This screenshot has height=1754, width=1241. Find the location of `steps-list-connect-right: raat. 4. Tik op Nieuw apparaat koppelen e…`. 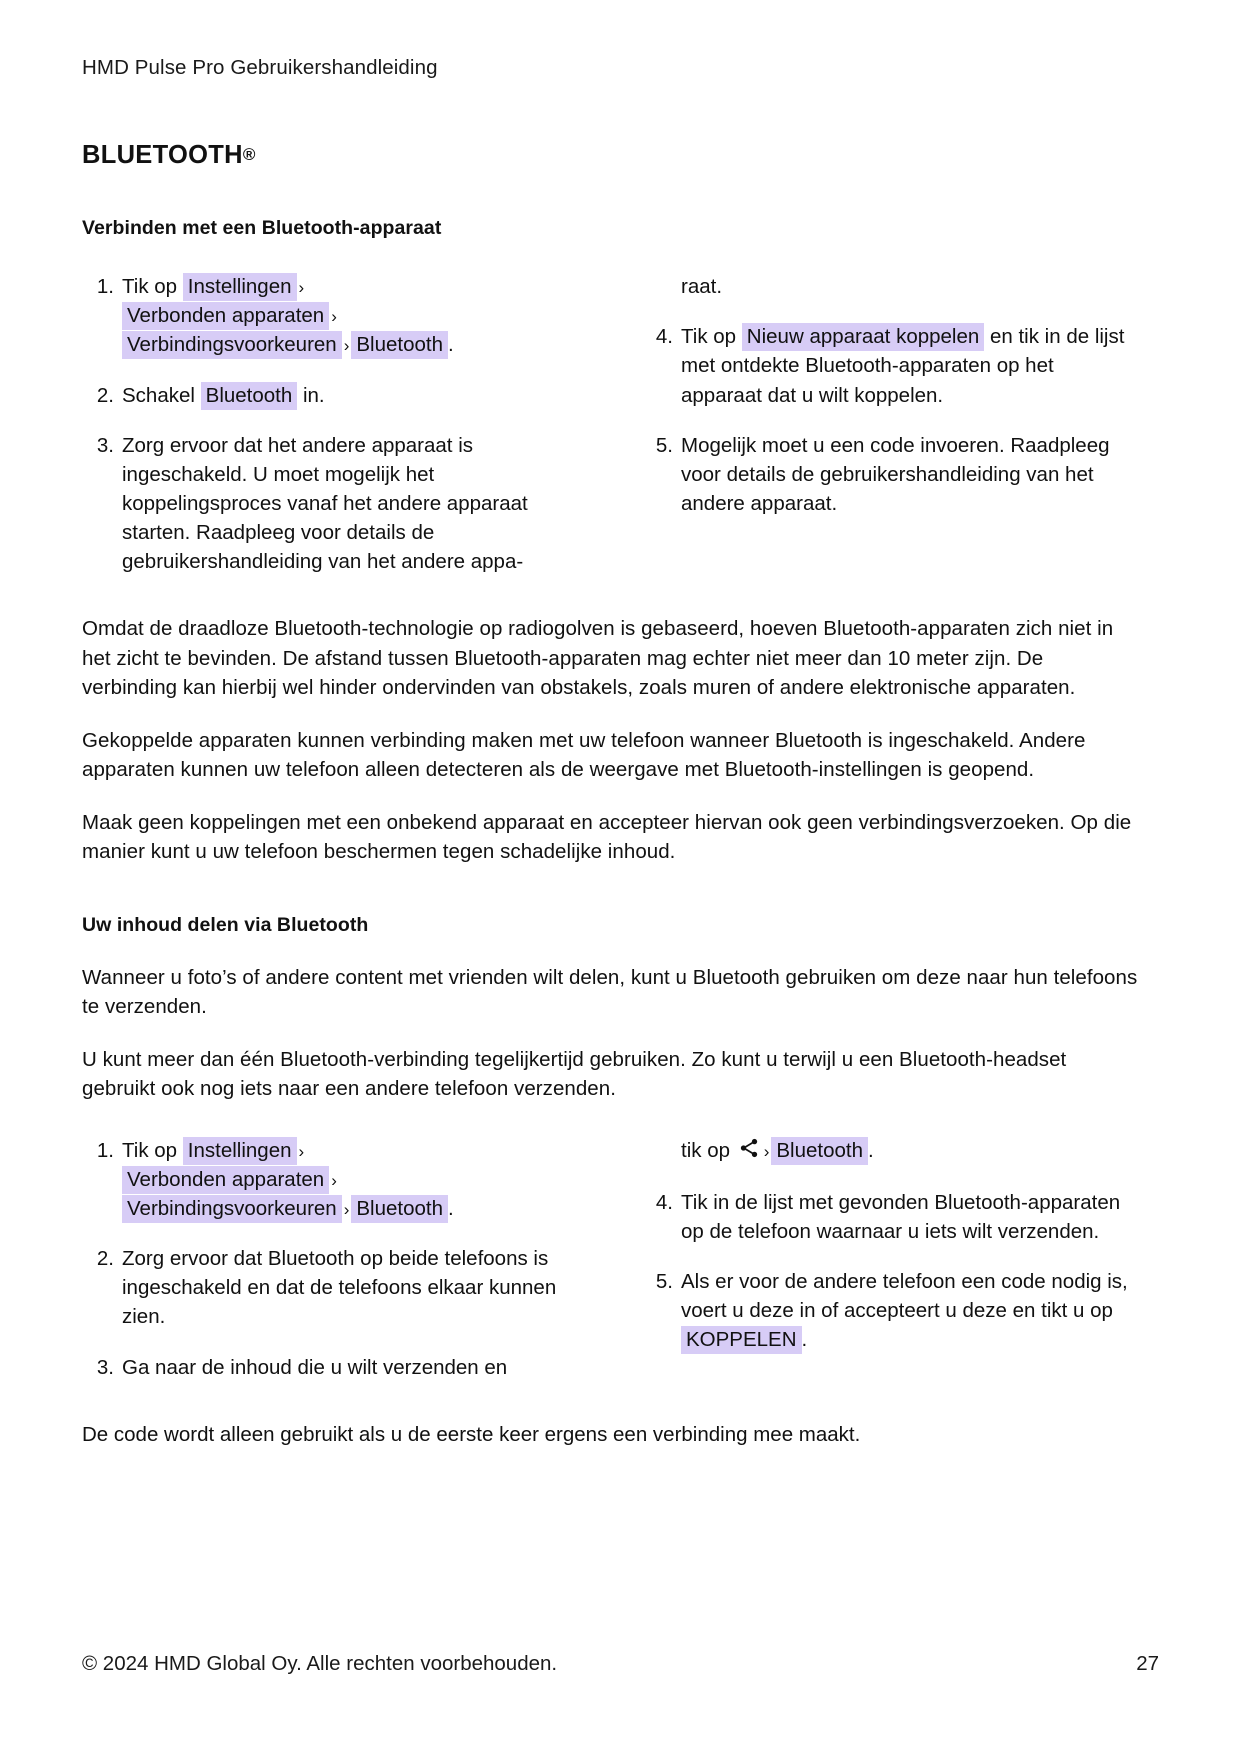

steps-list-connect-right: raat. 4. Tik op Nieuw apparaat koppelen e… is located at coordinates (889, 395).